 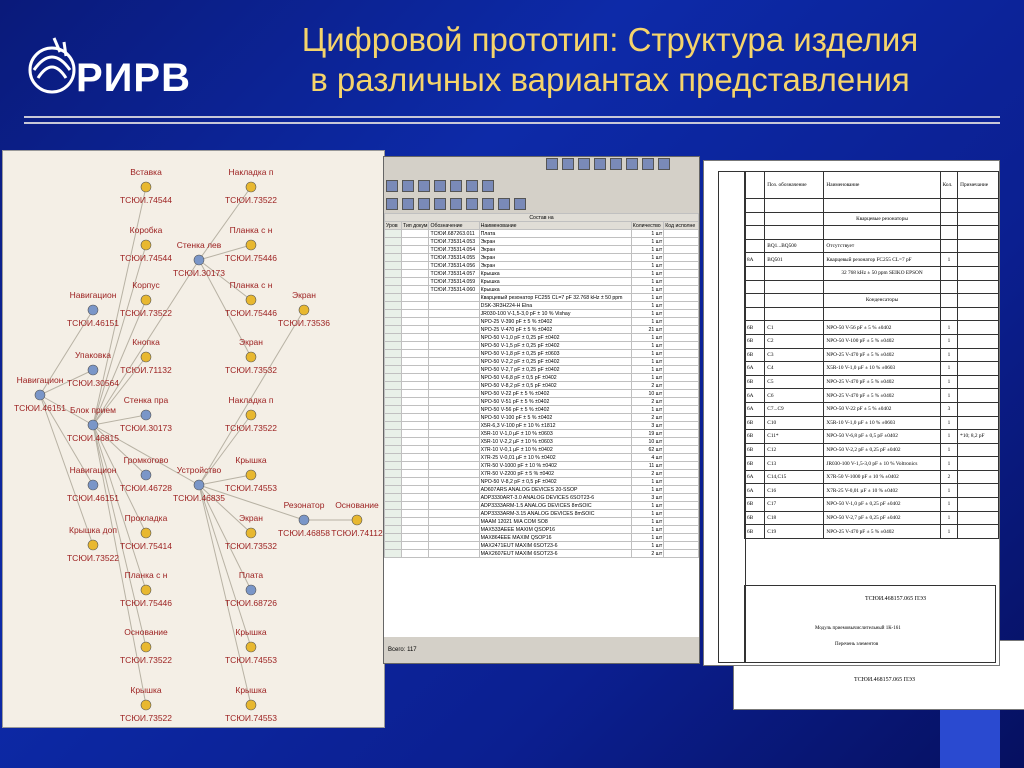 I want to click on table-row: X7R-10 V-0,1 µF ± 10 % ±0402 62 шт, so click(x=541, y=449).